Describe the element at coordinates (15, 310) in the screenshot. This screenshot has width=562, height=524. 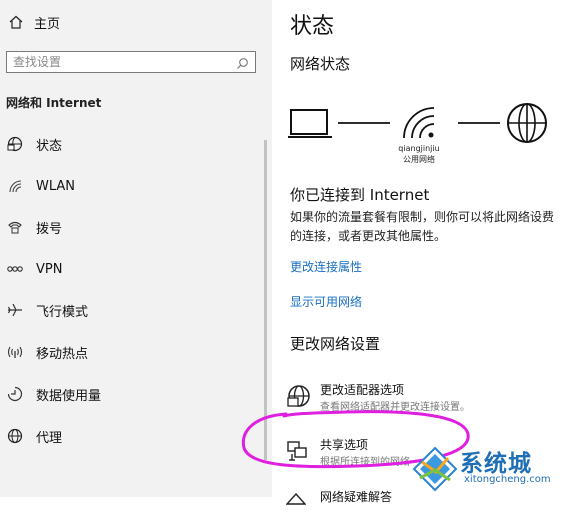
I see `airplane-icon` at that location.